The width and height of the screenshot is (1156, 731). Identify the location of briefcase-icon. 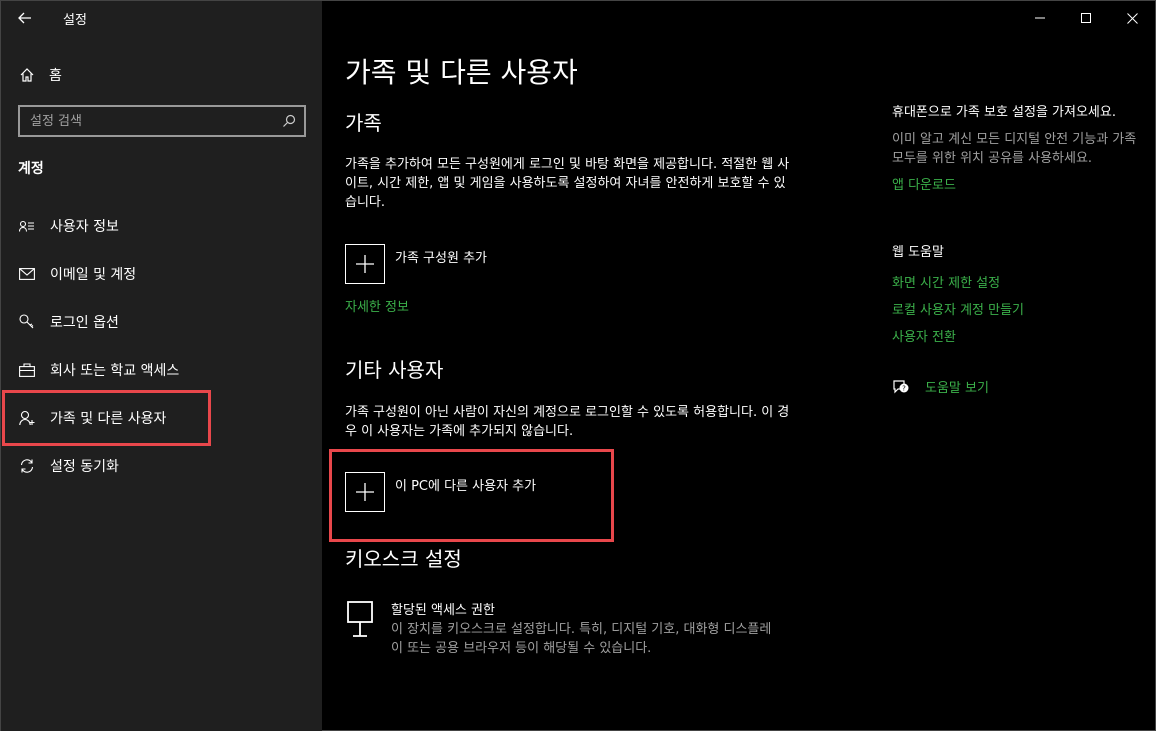
(27, 370).